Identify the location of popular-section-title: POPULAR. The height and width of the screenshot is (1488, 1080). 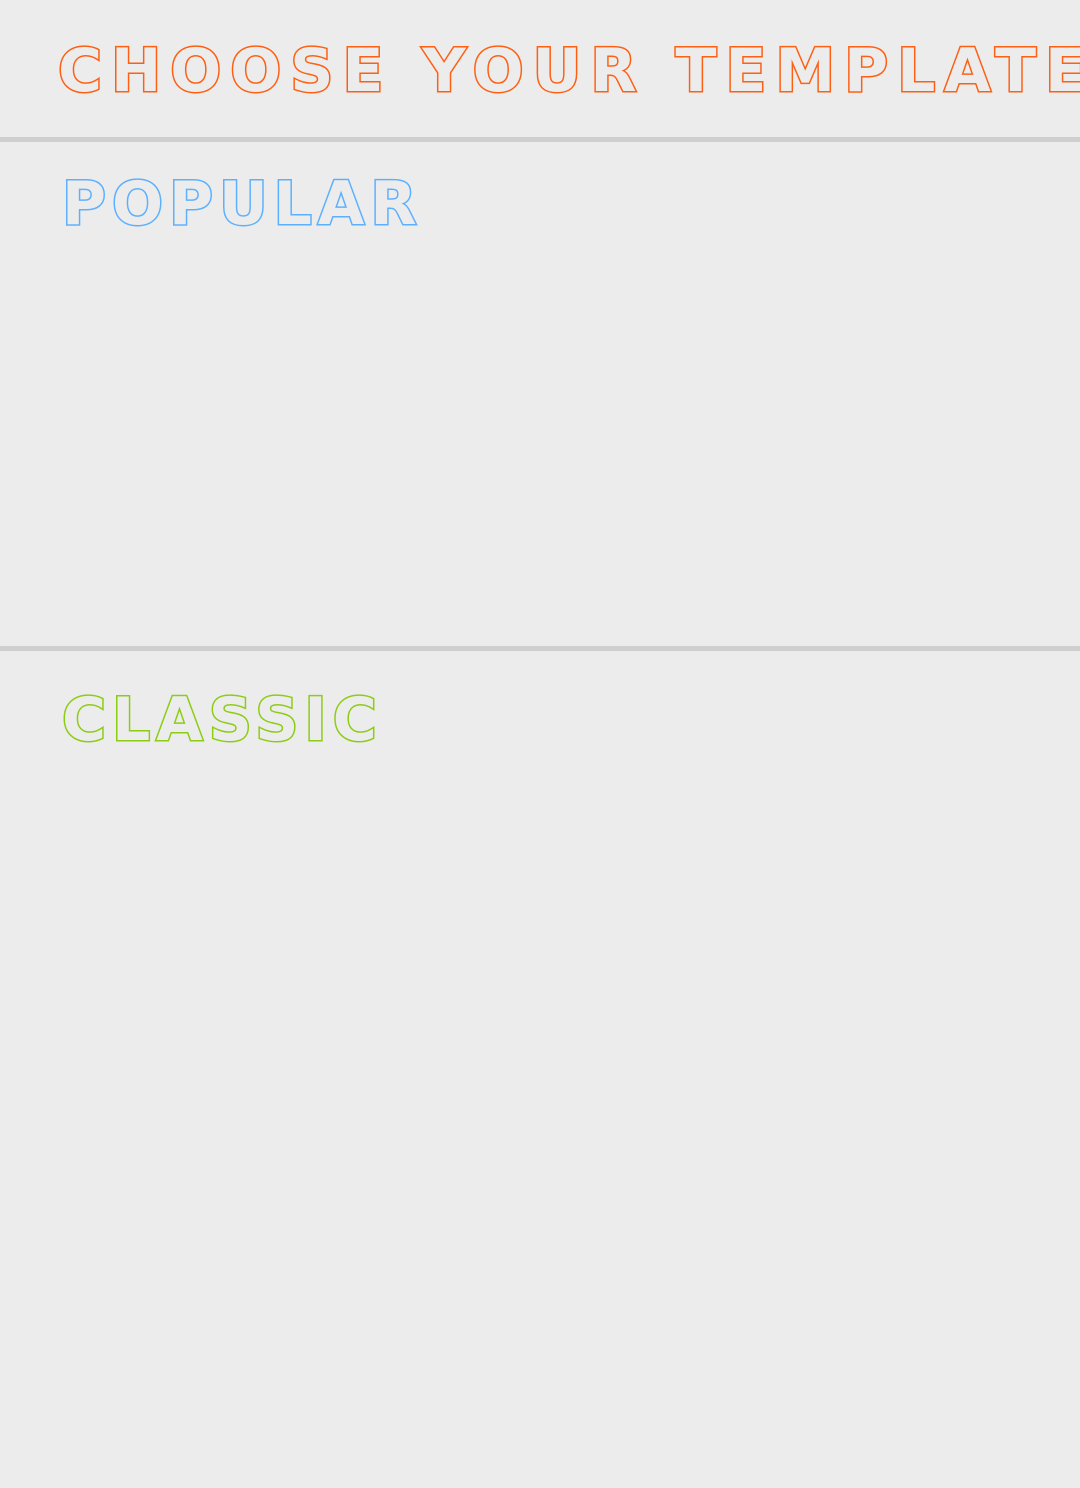
(242, 204).